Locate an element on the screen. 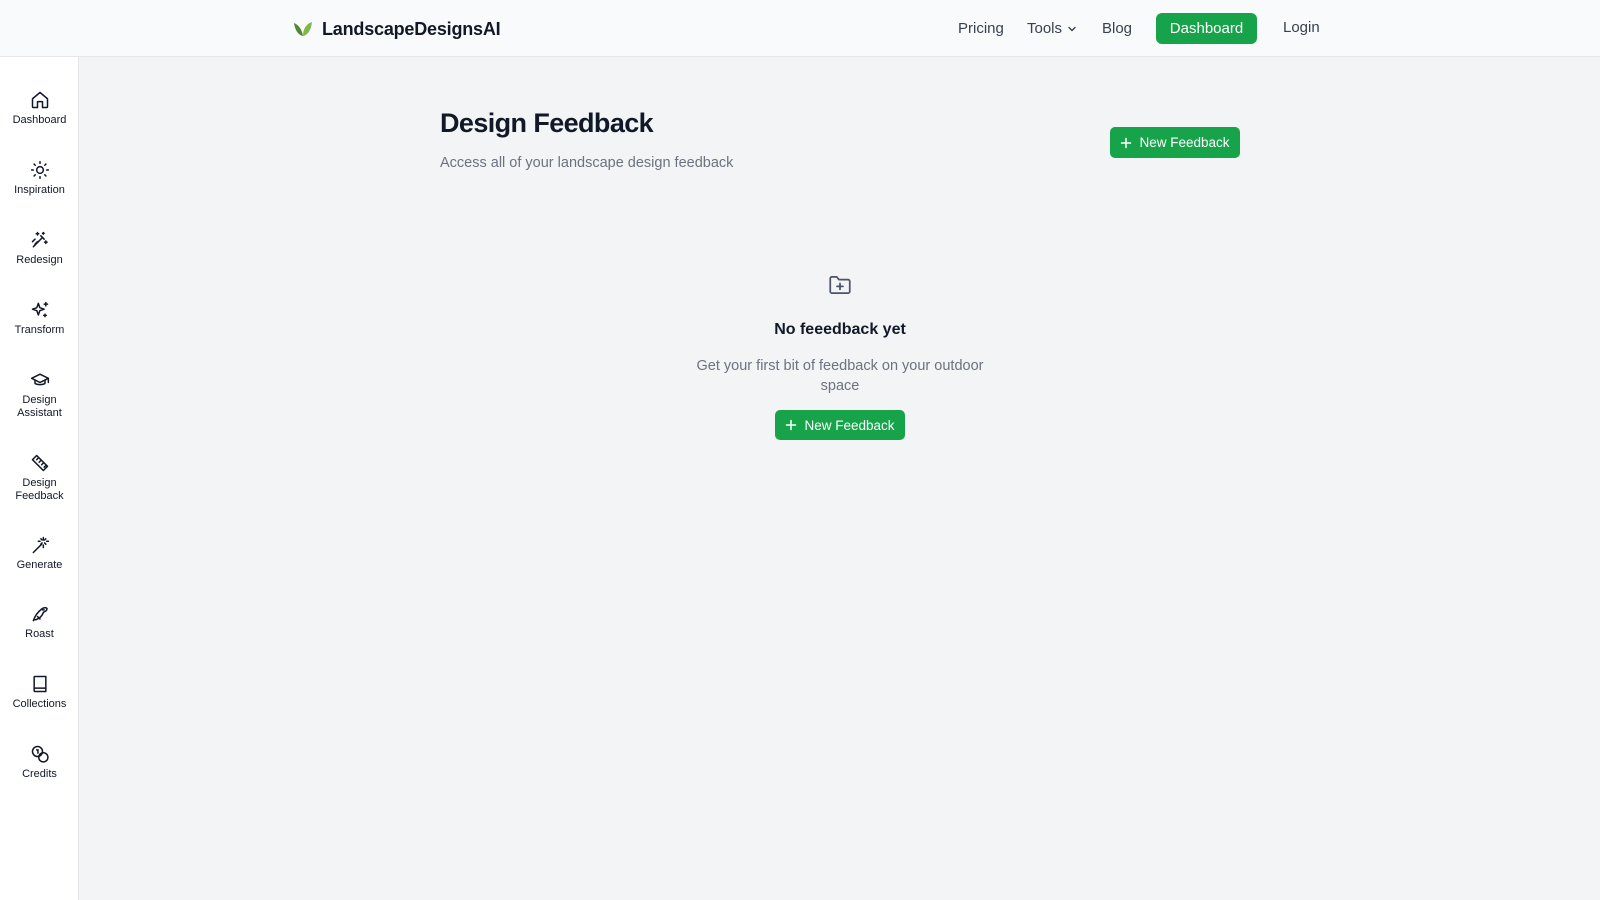  chevron-down-icon is located at coordinates (1072, 29).